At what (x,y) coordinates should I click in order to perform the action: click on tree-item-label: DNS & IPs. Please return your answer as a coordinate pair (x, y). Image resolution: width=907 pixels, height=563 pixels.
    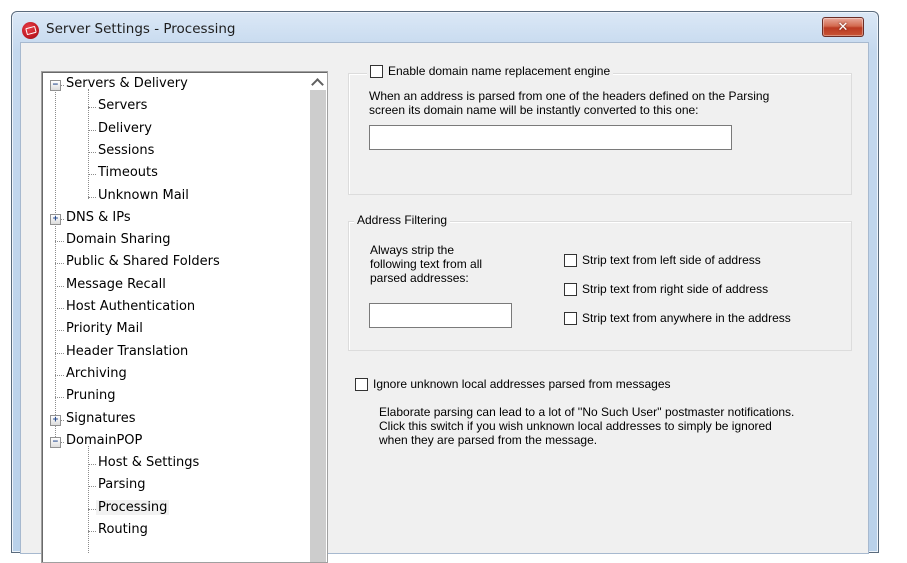
    Looking at the image, I should click on (98, 217).